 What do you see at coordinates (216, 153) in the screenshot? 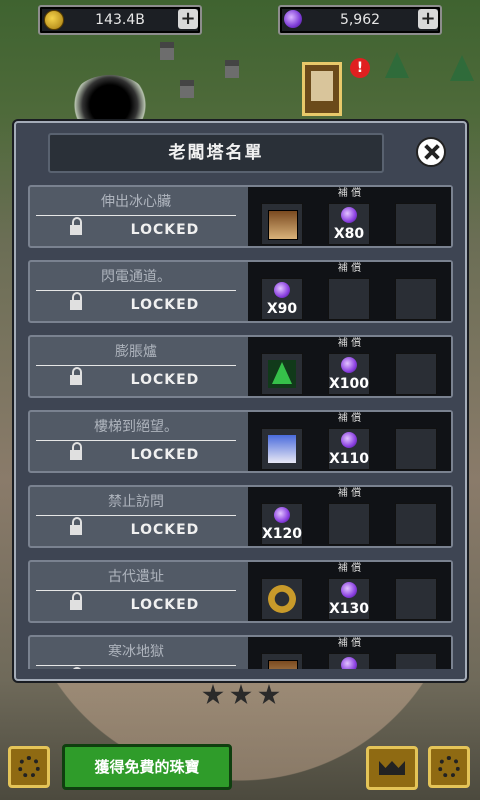
I see `dialog-title: 老闆塔名單` at bounding box center [216, 153].